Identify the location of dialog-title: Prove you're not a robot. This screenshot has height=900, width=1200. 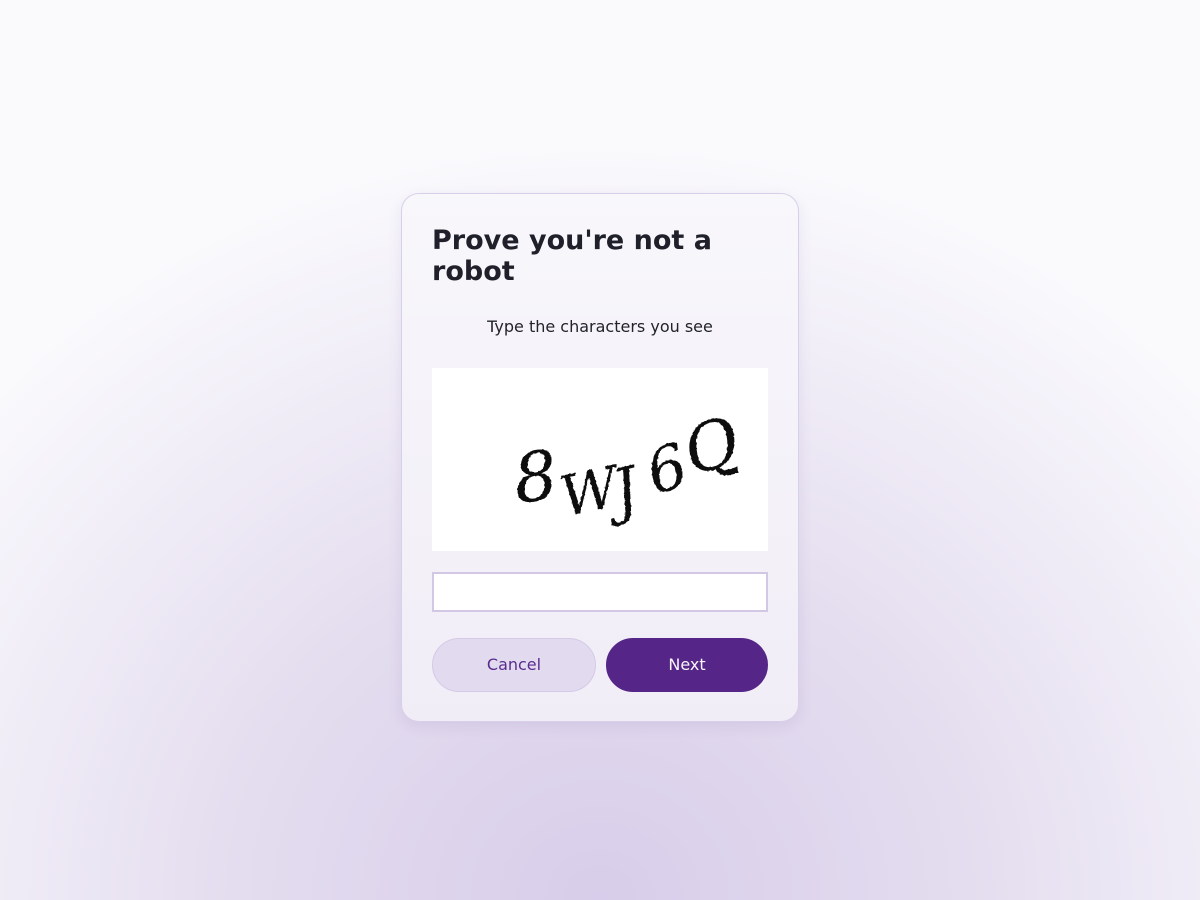
(572, 256).